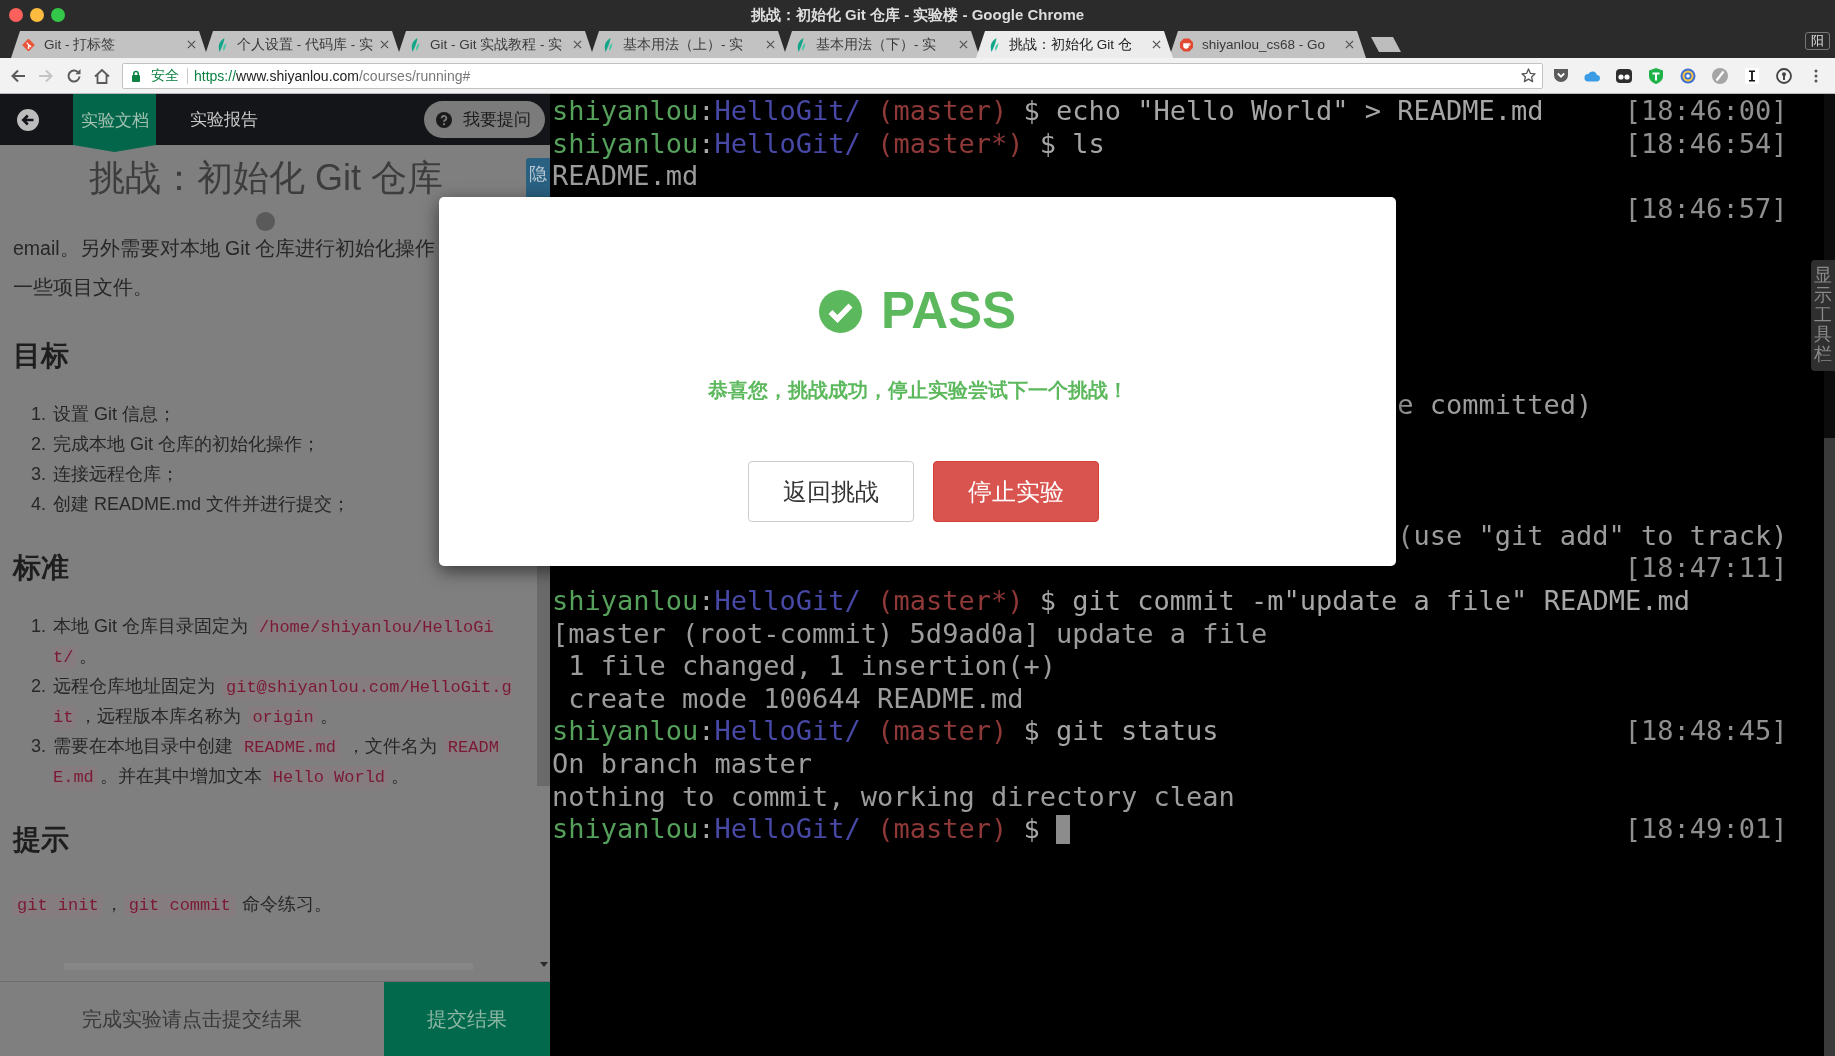 The height and width of the screenshot is (1056, 1835). Describe the element at coordinates (1016, 491) in the screenshot. I see `stop-button: 停止实验` at that location.